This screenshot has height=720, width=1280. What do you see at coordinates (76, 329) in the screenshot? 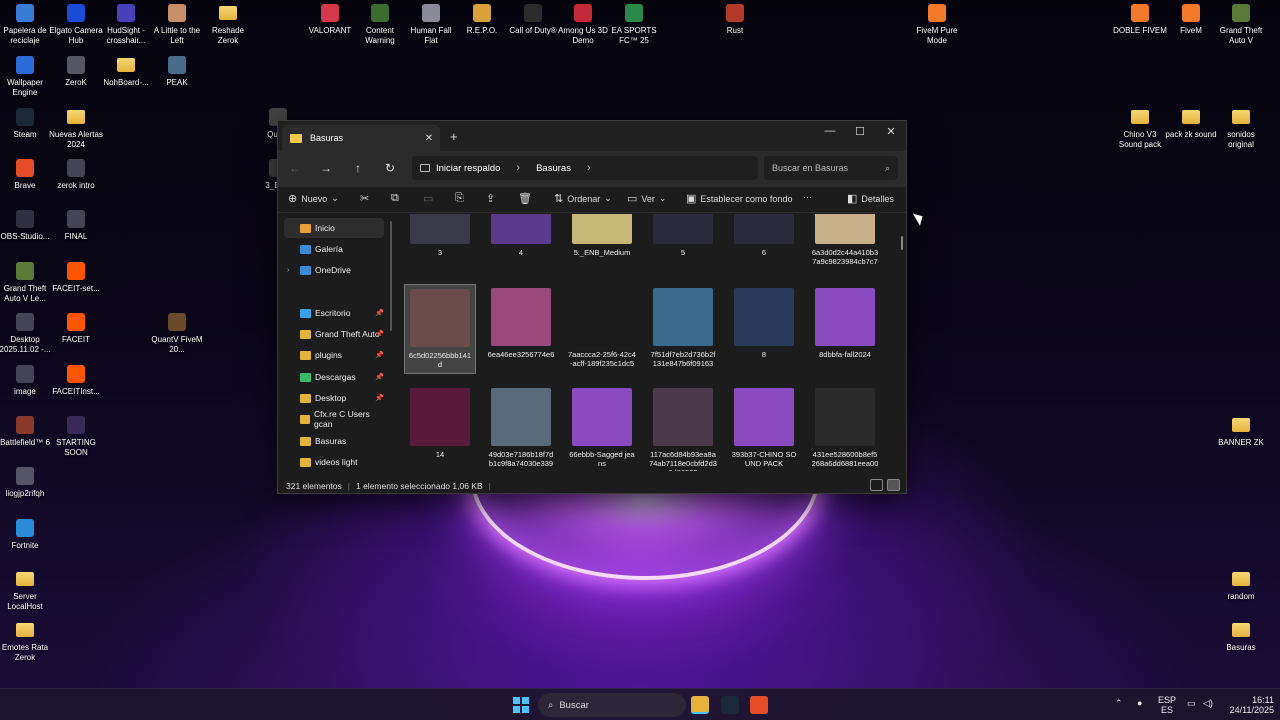
I see `desktop-shortcut: FACEIT` at bounding box center [76, 329].